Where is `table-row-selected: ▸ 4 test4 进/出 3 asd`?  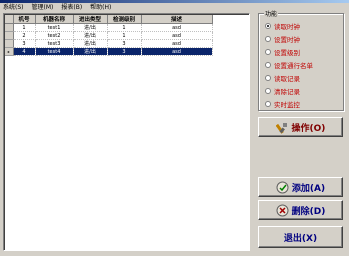 table-row-selected: ▸ 4 test4 进/出 3 asd is located at coordinates (109, 51).